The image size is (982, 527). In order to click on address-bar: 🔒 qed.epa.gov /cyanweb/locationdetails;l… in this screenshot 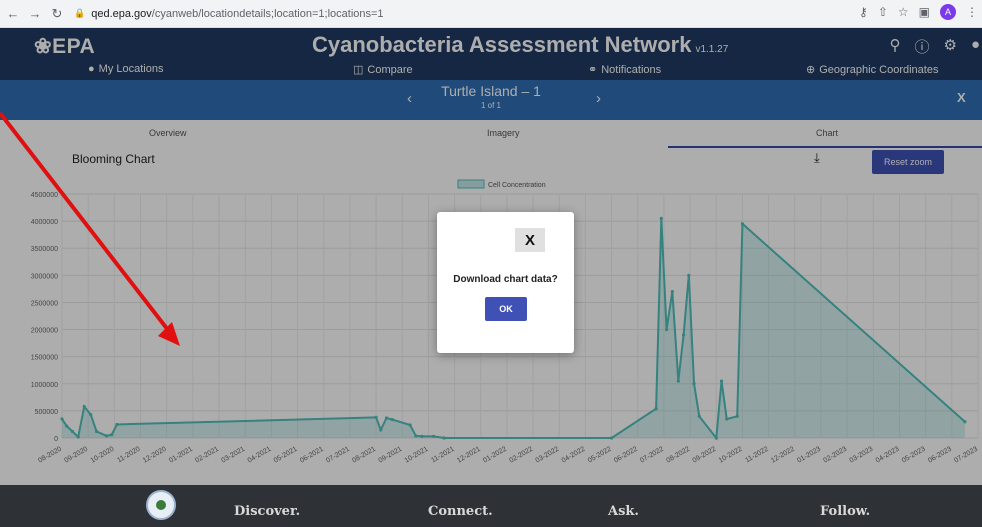, I will do `click(464, 14)`.